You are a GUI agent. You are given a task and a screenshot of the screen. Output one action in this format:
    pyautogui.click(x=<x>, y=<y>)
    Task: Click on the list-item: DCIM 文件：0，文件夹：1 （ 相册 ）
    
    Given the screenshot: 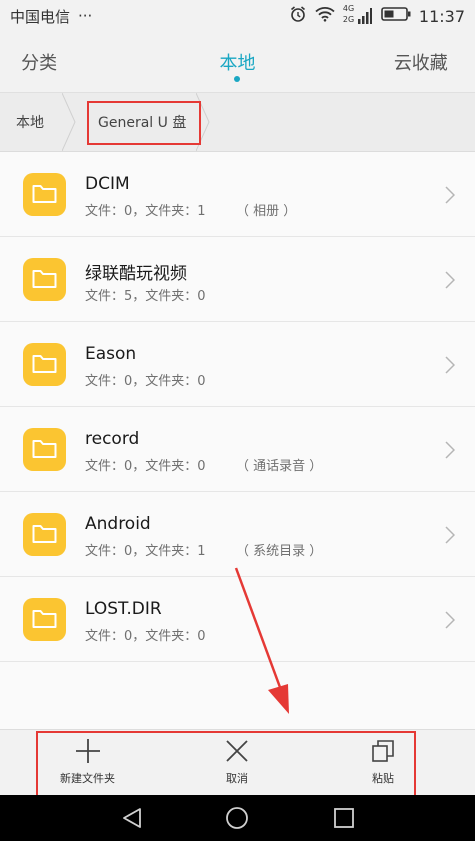 What is the action you would take?
    pyautogui.click(x=237, y=194)
    